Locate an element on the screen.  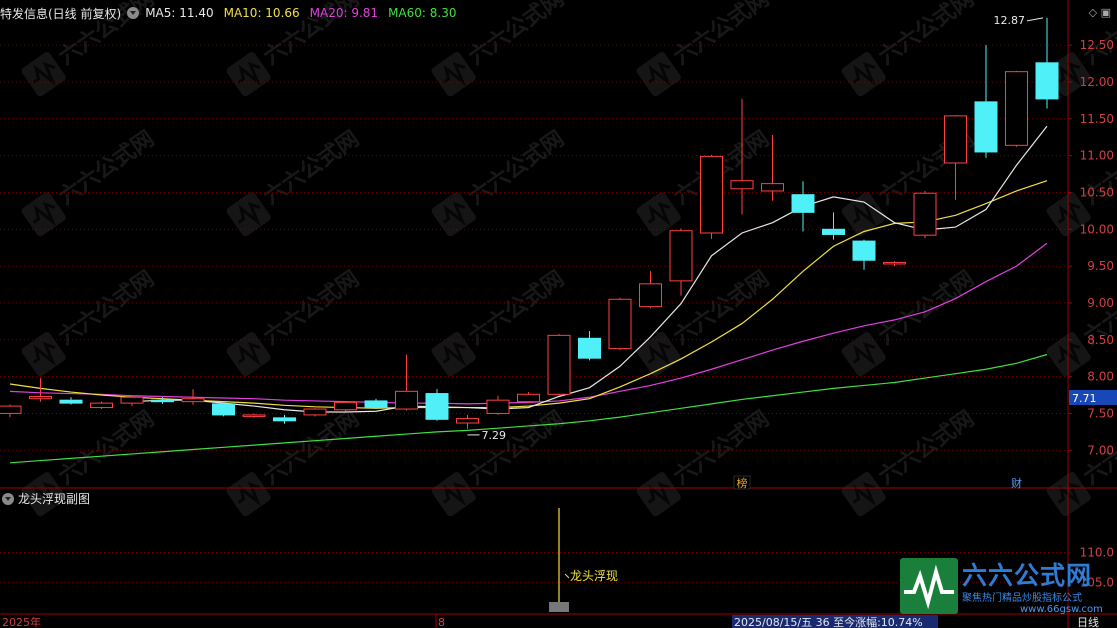
bang-marker: 榜 is located at coordinates (742, 483).